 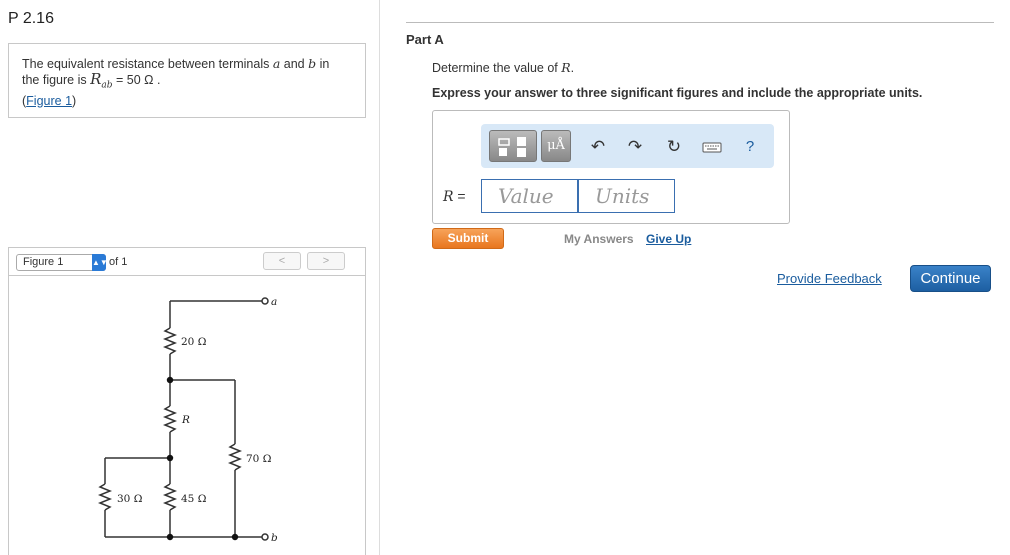 What do you see at coordinates (43, 262) in the screenshot?
I see `figure-select-value: Figure 1` at bounding box center [43, 262].